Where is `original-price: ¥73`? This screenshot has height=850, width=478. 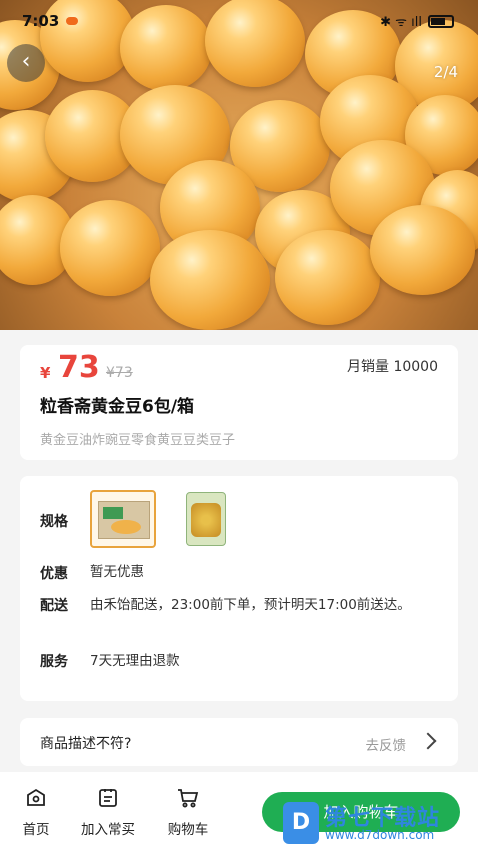 original-price: ¥73 is located at coordinates (119, 373).